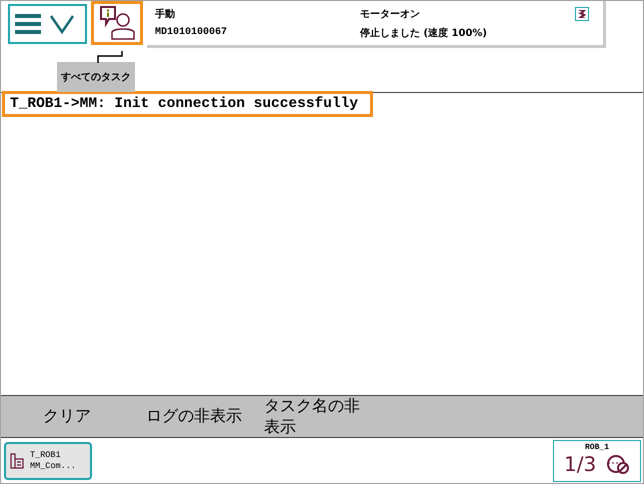  Describe the element at coordinates (165, 14) in the screenshot. I see `operating-mode: 手動` at that location.